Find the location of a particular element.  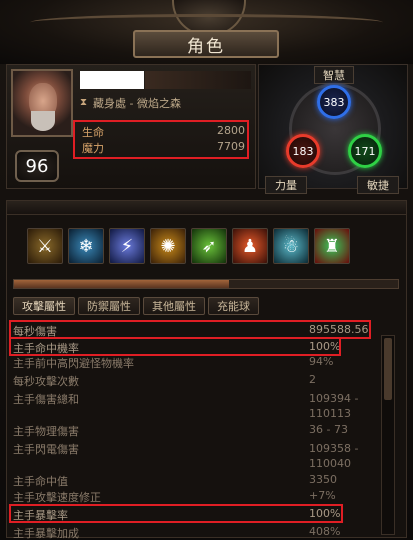

strength-orb: 183 is located at coordinates (303, 151).